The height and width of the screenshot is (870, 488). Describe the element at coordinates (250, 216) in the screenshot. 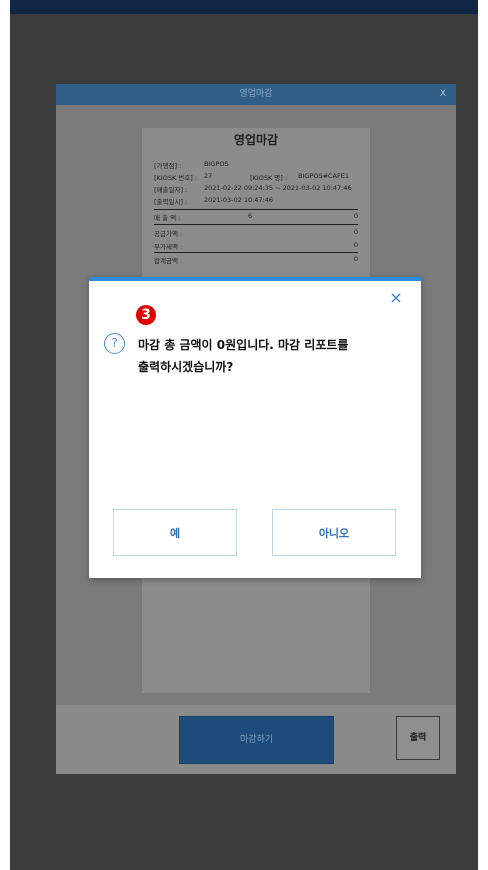

I see `receipt-total-count: 6` at that location.